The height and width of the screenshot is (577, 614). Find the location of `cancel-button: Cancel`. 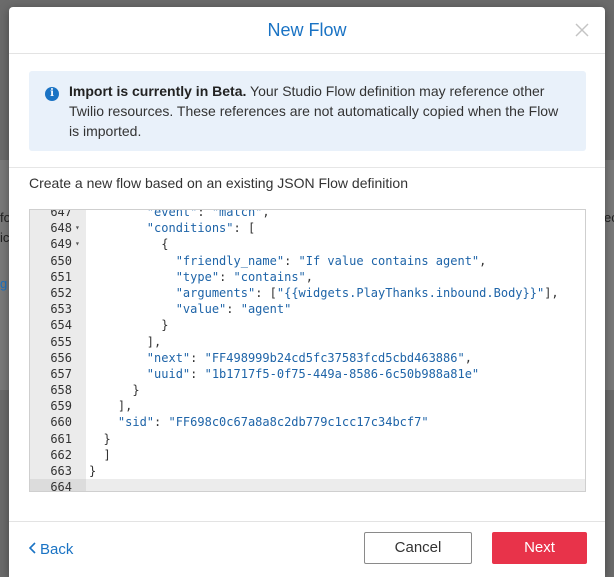

cancel-button: Cancel is located at coordinates (418, 548).